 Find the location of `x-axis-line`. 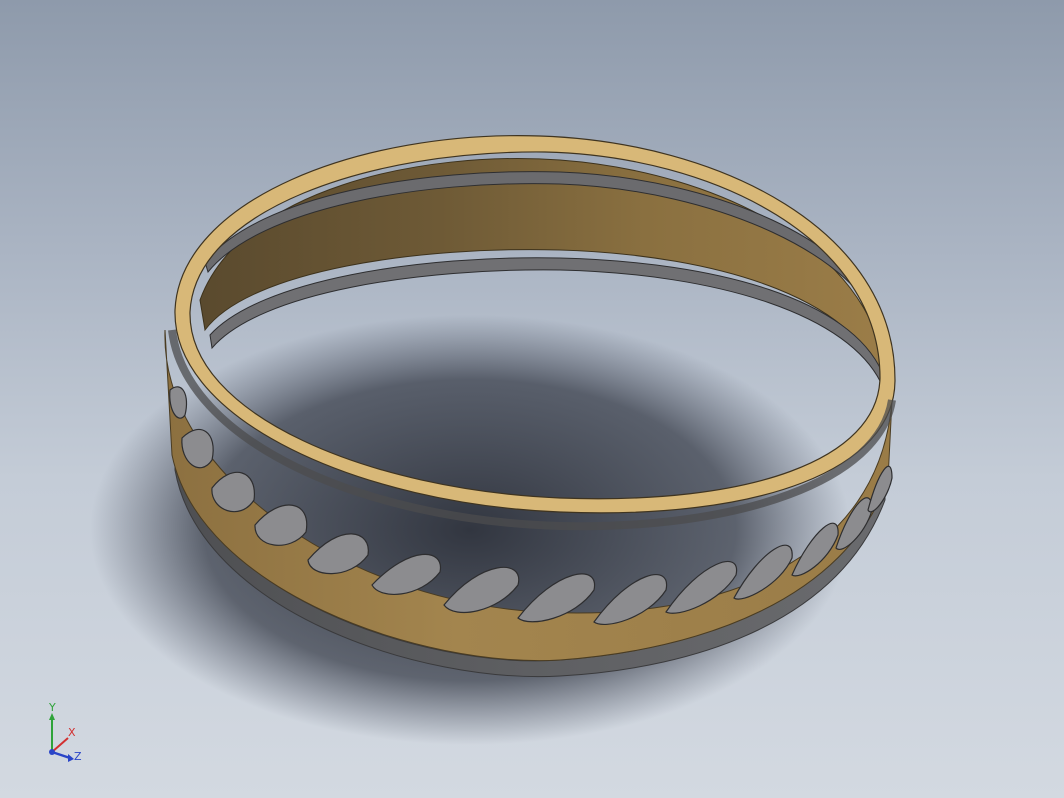

x-axis-line is located at coordinates (60, 745).